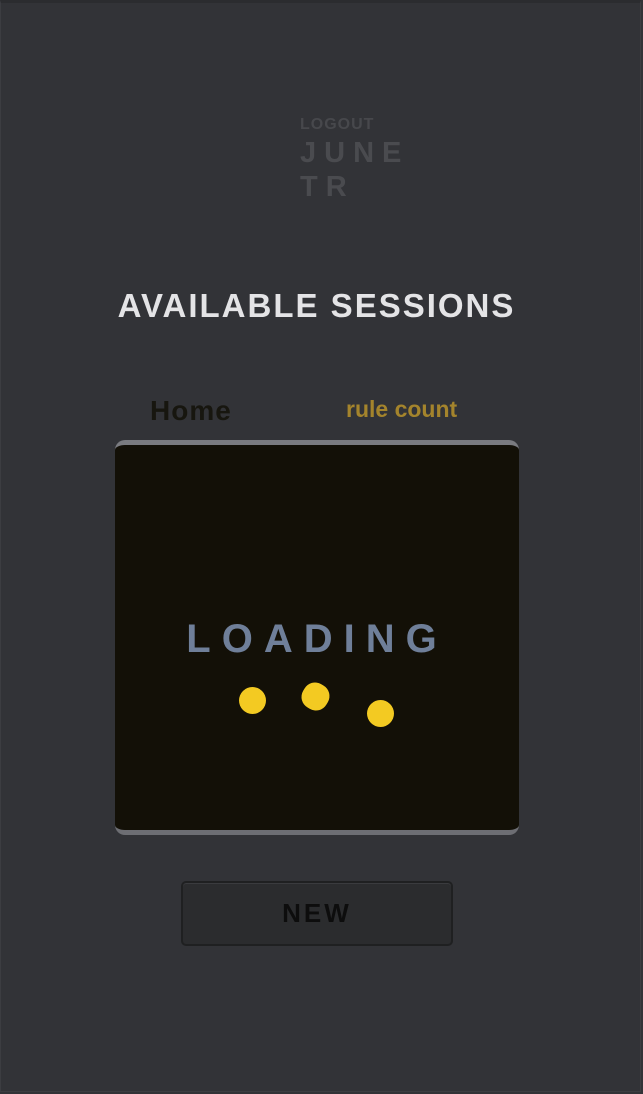 The height and width of the screenshot is (1094, 643). I want to click on tab-rule-count: rule count, so click(401, 409).